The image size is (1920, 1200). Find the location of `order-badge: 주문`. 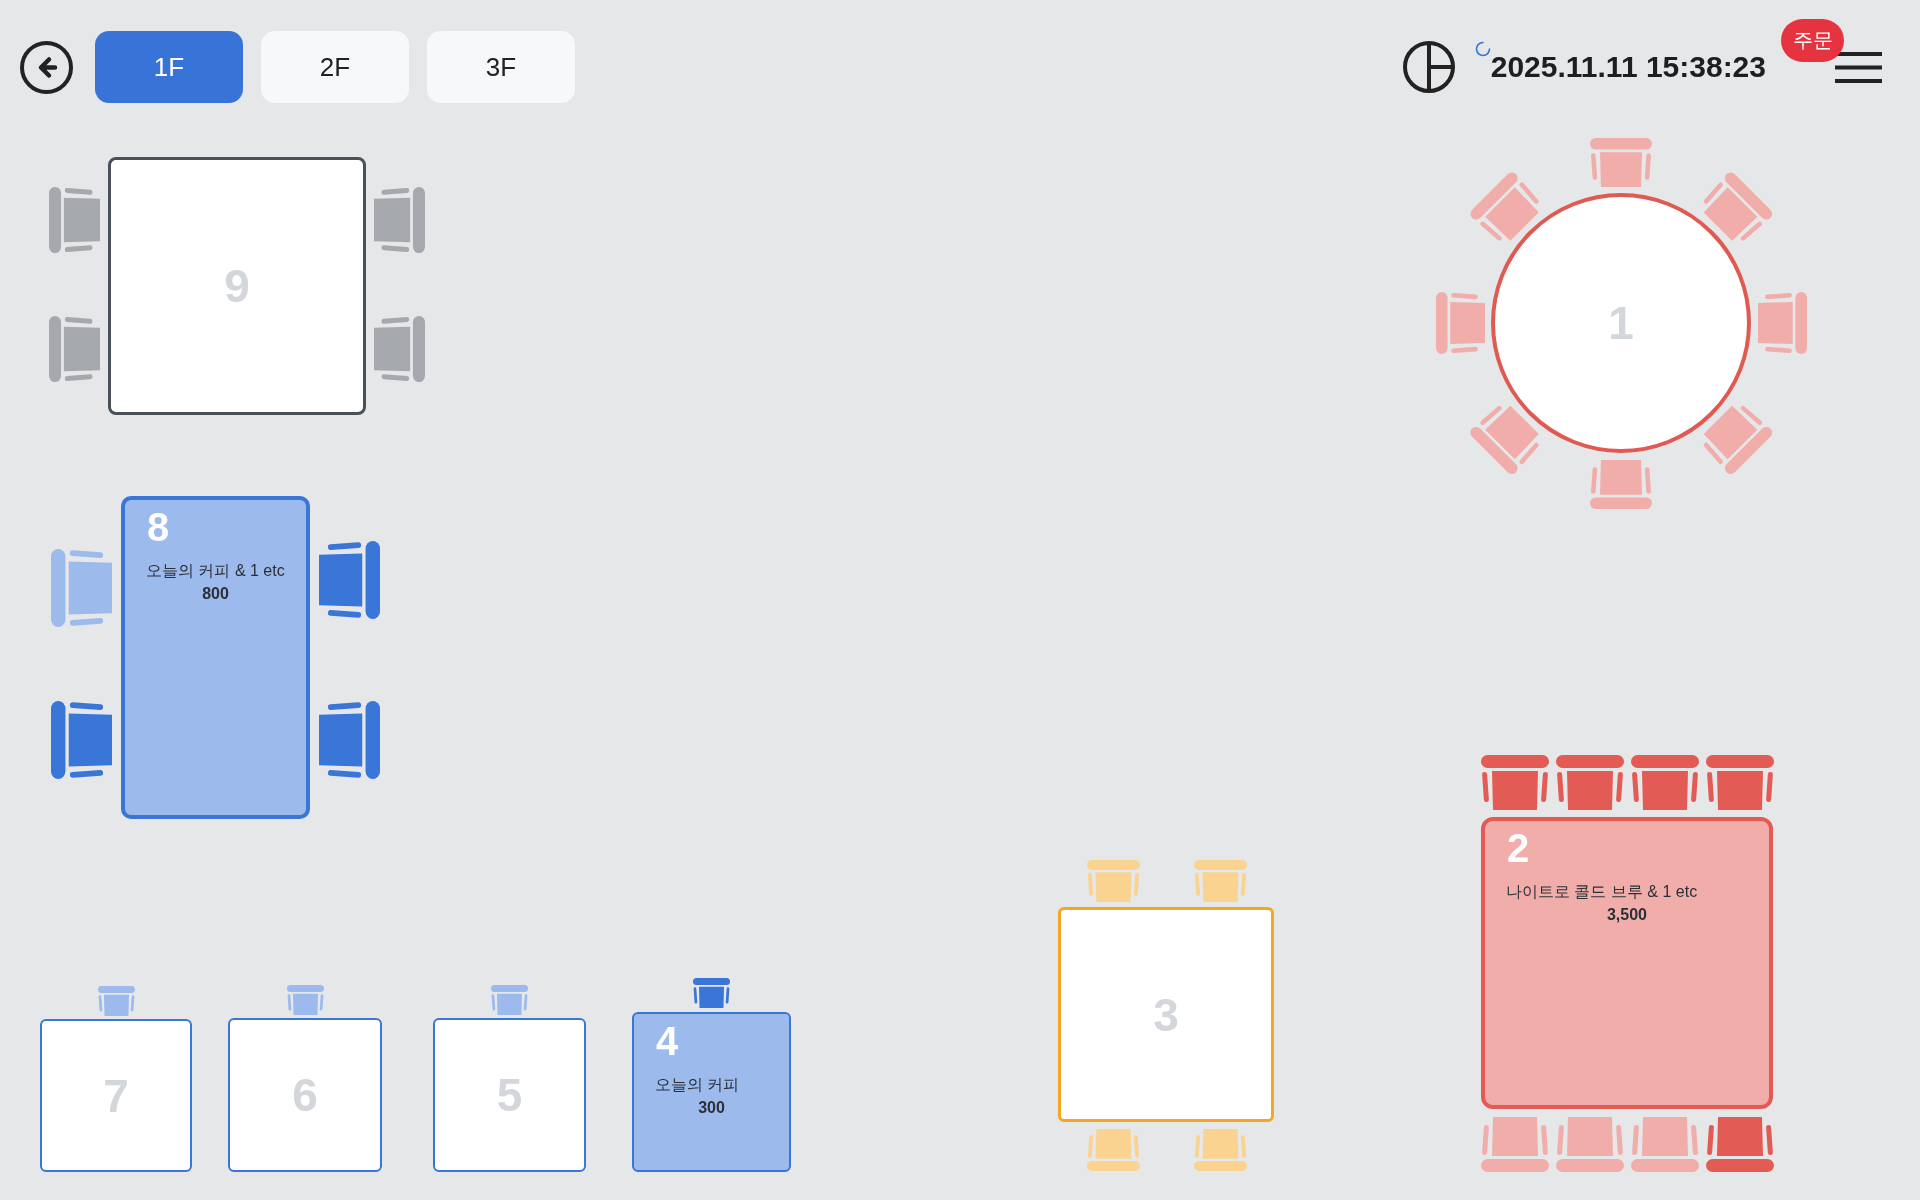

order-badge: 주문 is located at coordinates (1812, 40).